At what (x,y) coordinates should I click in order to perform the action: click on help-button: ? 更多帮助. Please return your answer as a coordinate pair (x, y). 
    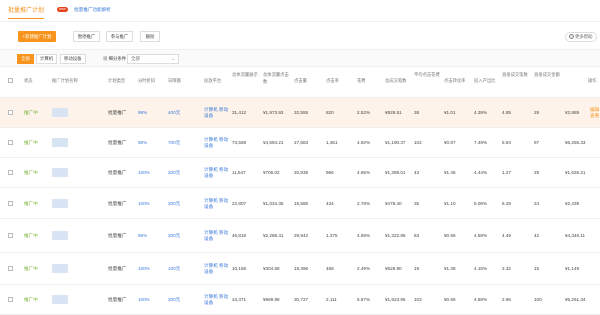
    Looking at the image, I should click on (581, 37).